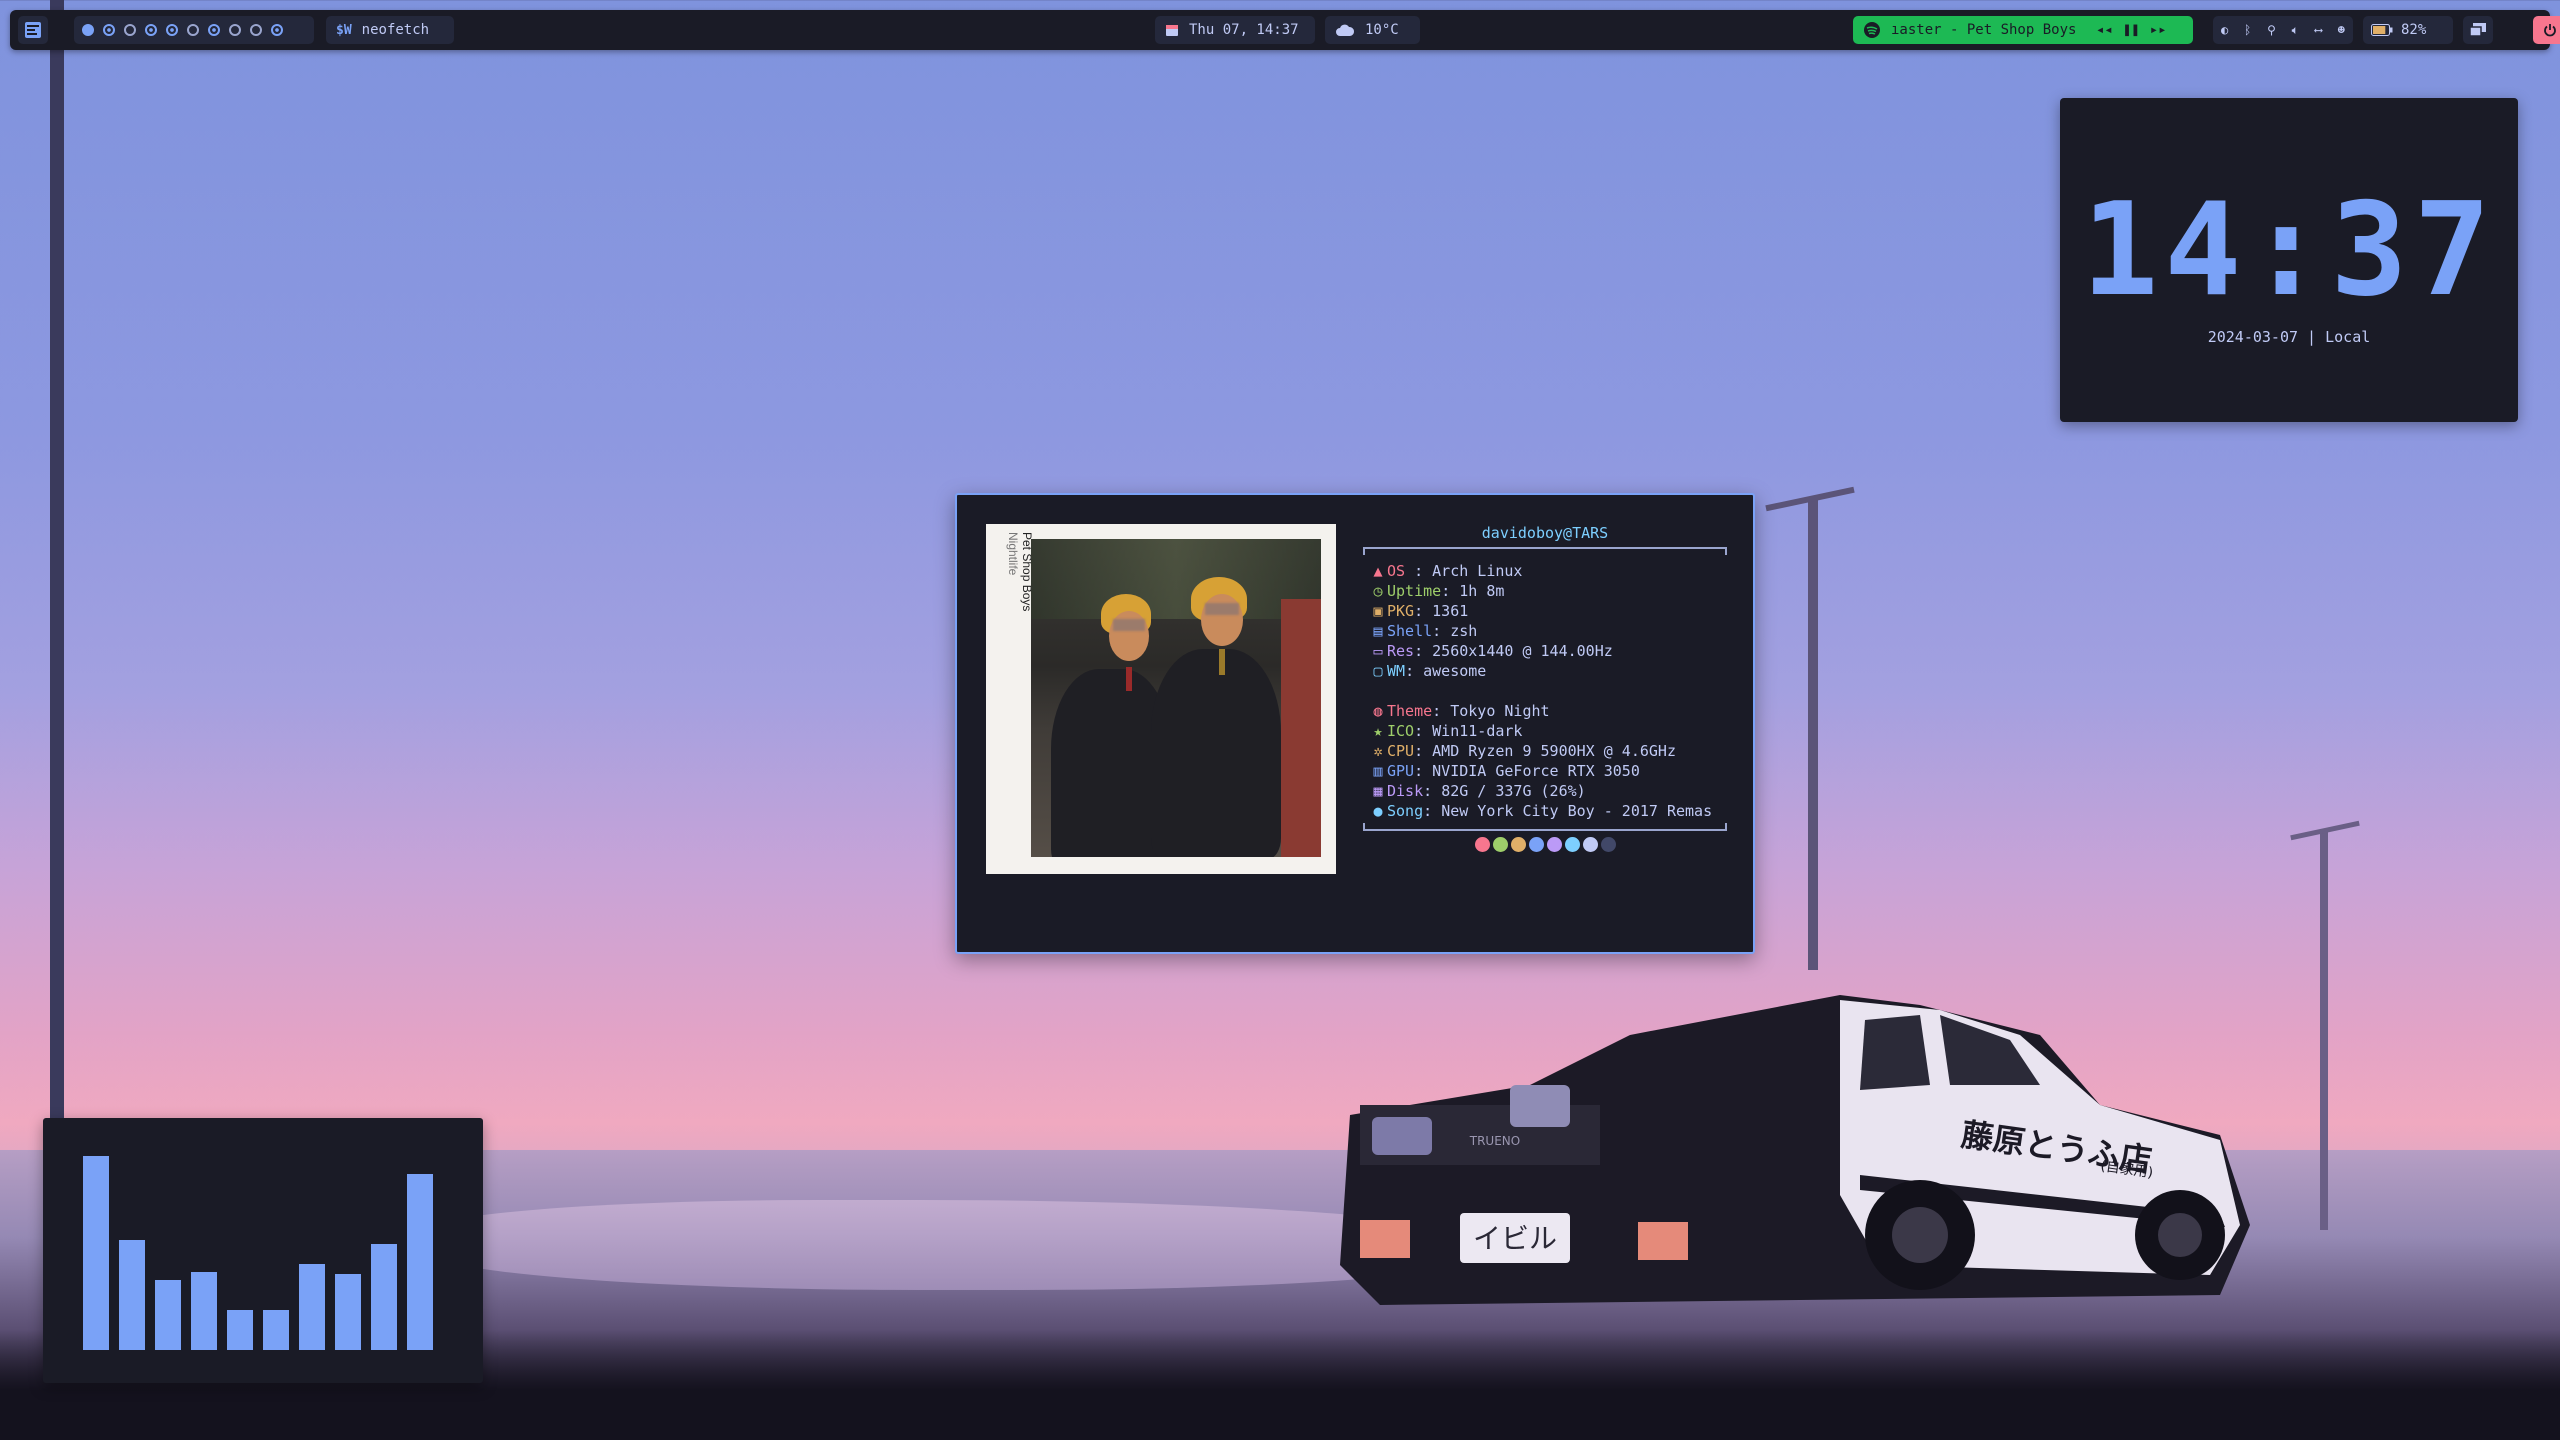 This screenshot has width=2560, height=1440. Describe the element at coordinates (1545, 844) in the screenshot. I see `color-palette` at that location.